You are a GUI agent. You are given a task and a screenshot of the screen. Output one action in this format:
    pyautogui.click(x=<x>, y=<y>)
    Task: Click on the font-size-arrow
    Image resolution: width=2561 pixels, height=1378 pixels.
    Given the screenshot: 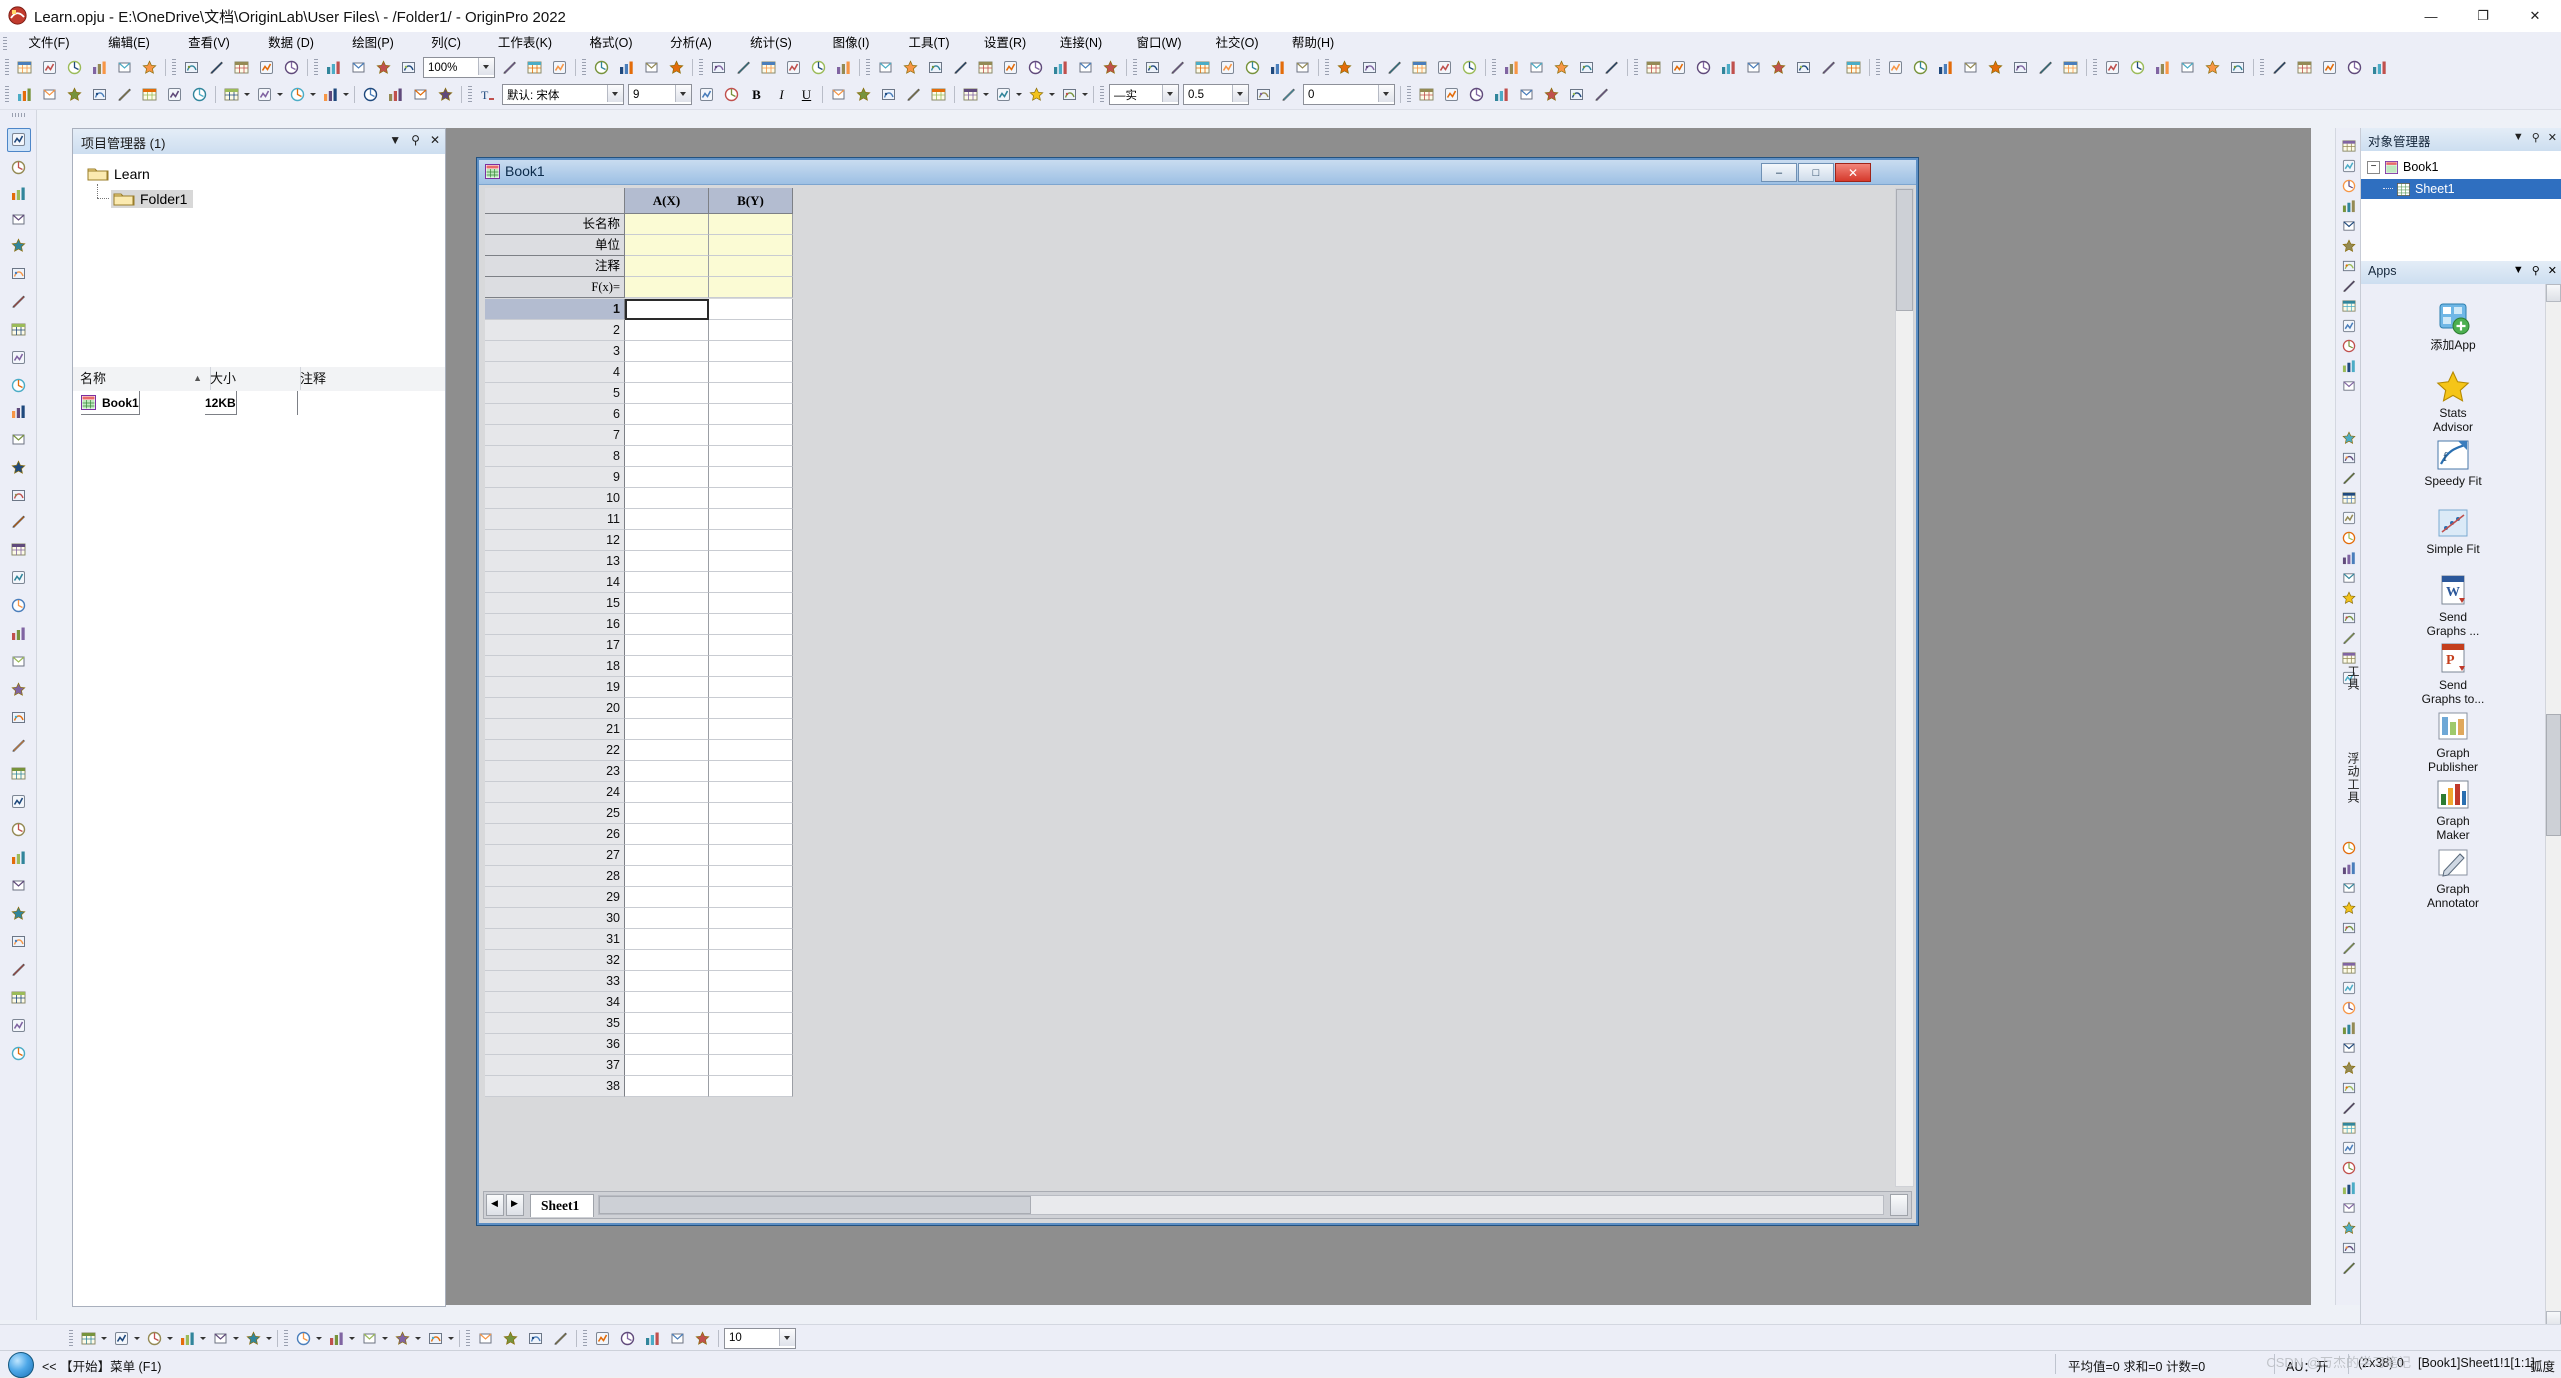 What is the action you would take?
    pyautogui.click(x=683, y=93)
    